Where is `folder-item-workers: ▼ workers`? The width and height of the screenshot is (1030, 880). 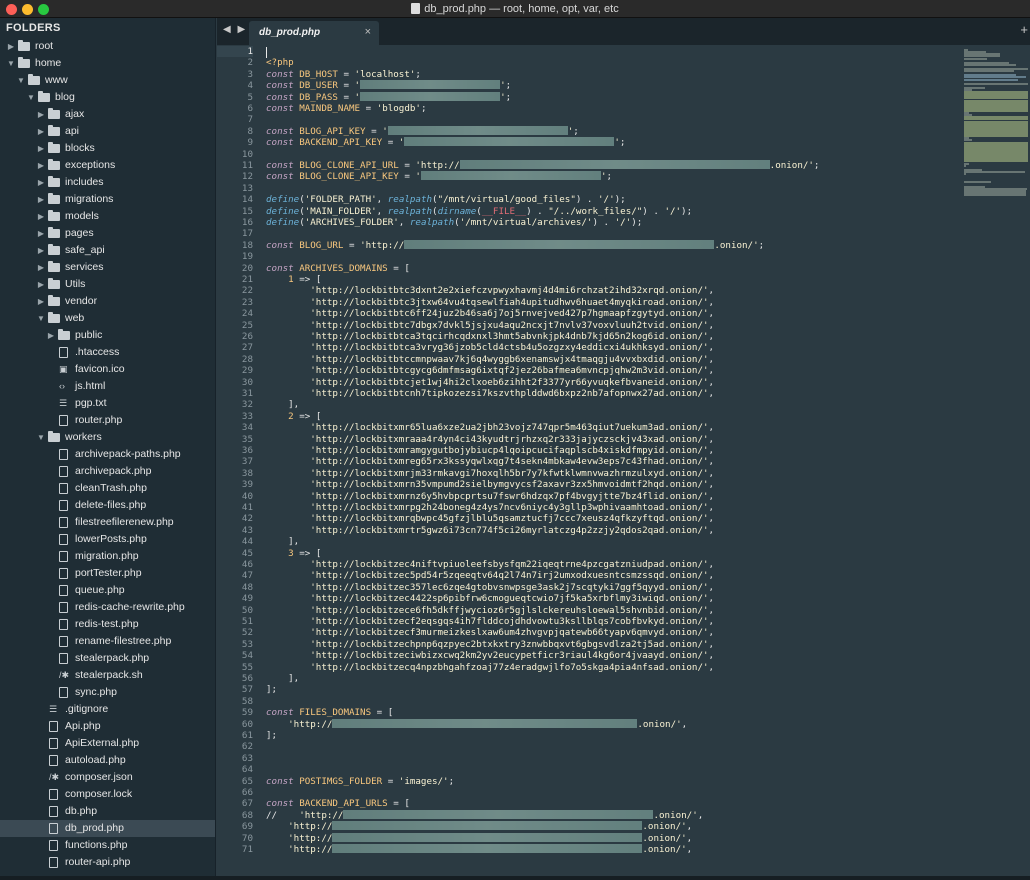 folder-item-workers: ▼ workers is located at coordinates (107, 437).